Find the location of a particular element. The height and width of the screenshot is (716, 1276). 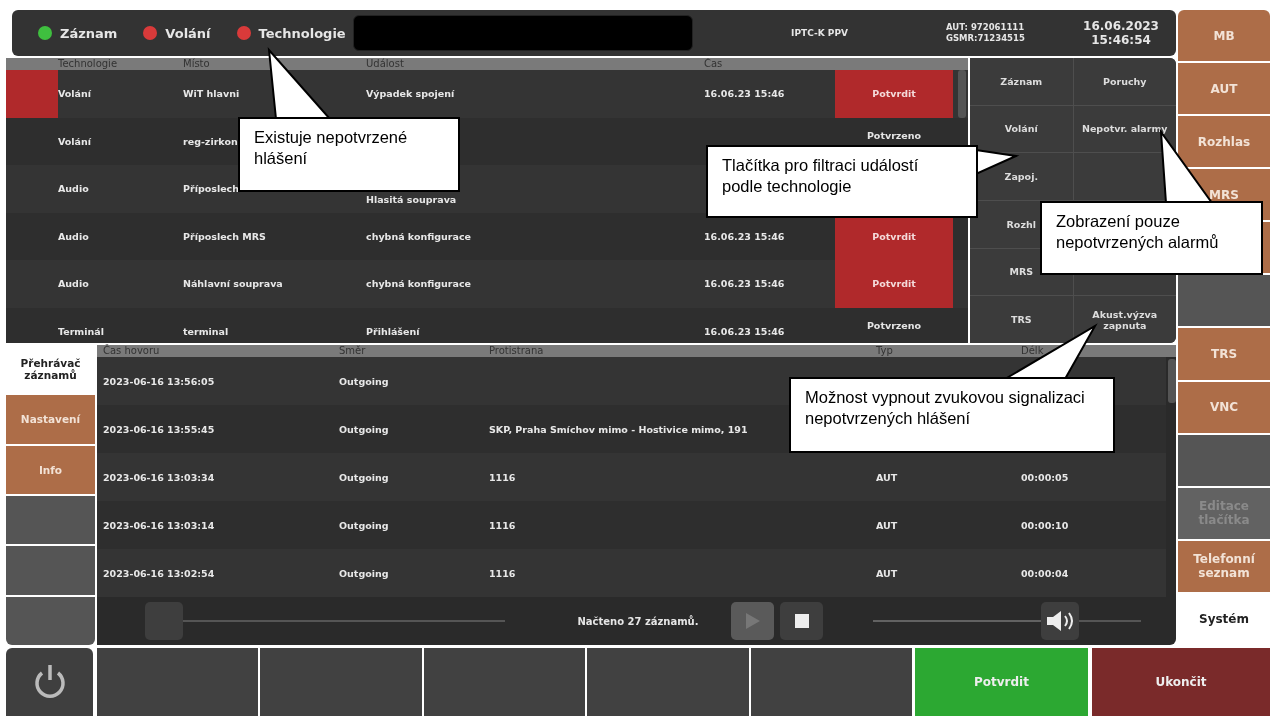

table-cell: Příposlech MRS is located at coordinates (224, 236).